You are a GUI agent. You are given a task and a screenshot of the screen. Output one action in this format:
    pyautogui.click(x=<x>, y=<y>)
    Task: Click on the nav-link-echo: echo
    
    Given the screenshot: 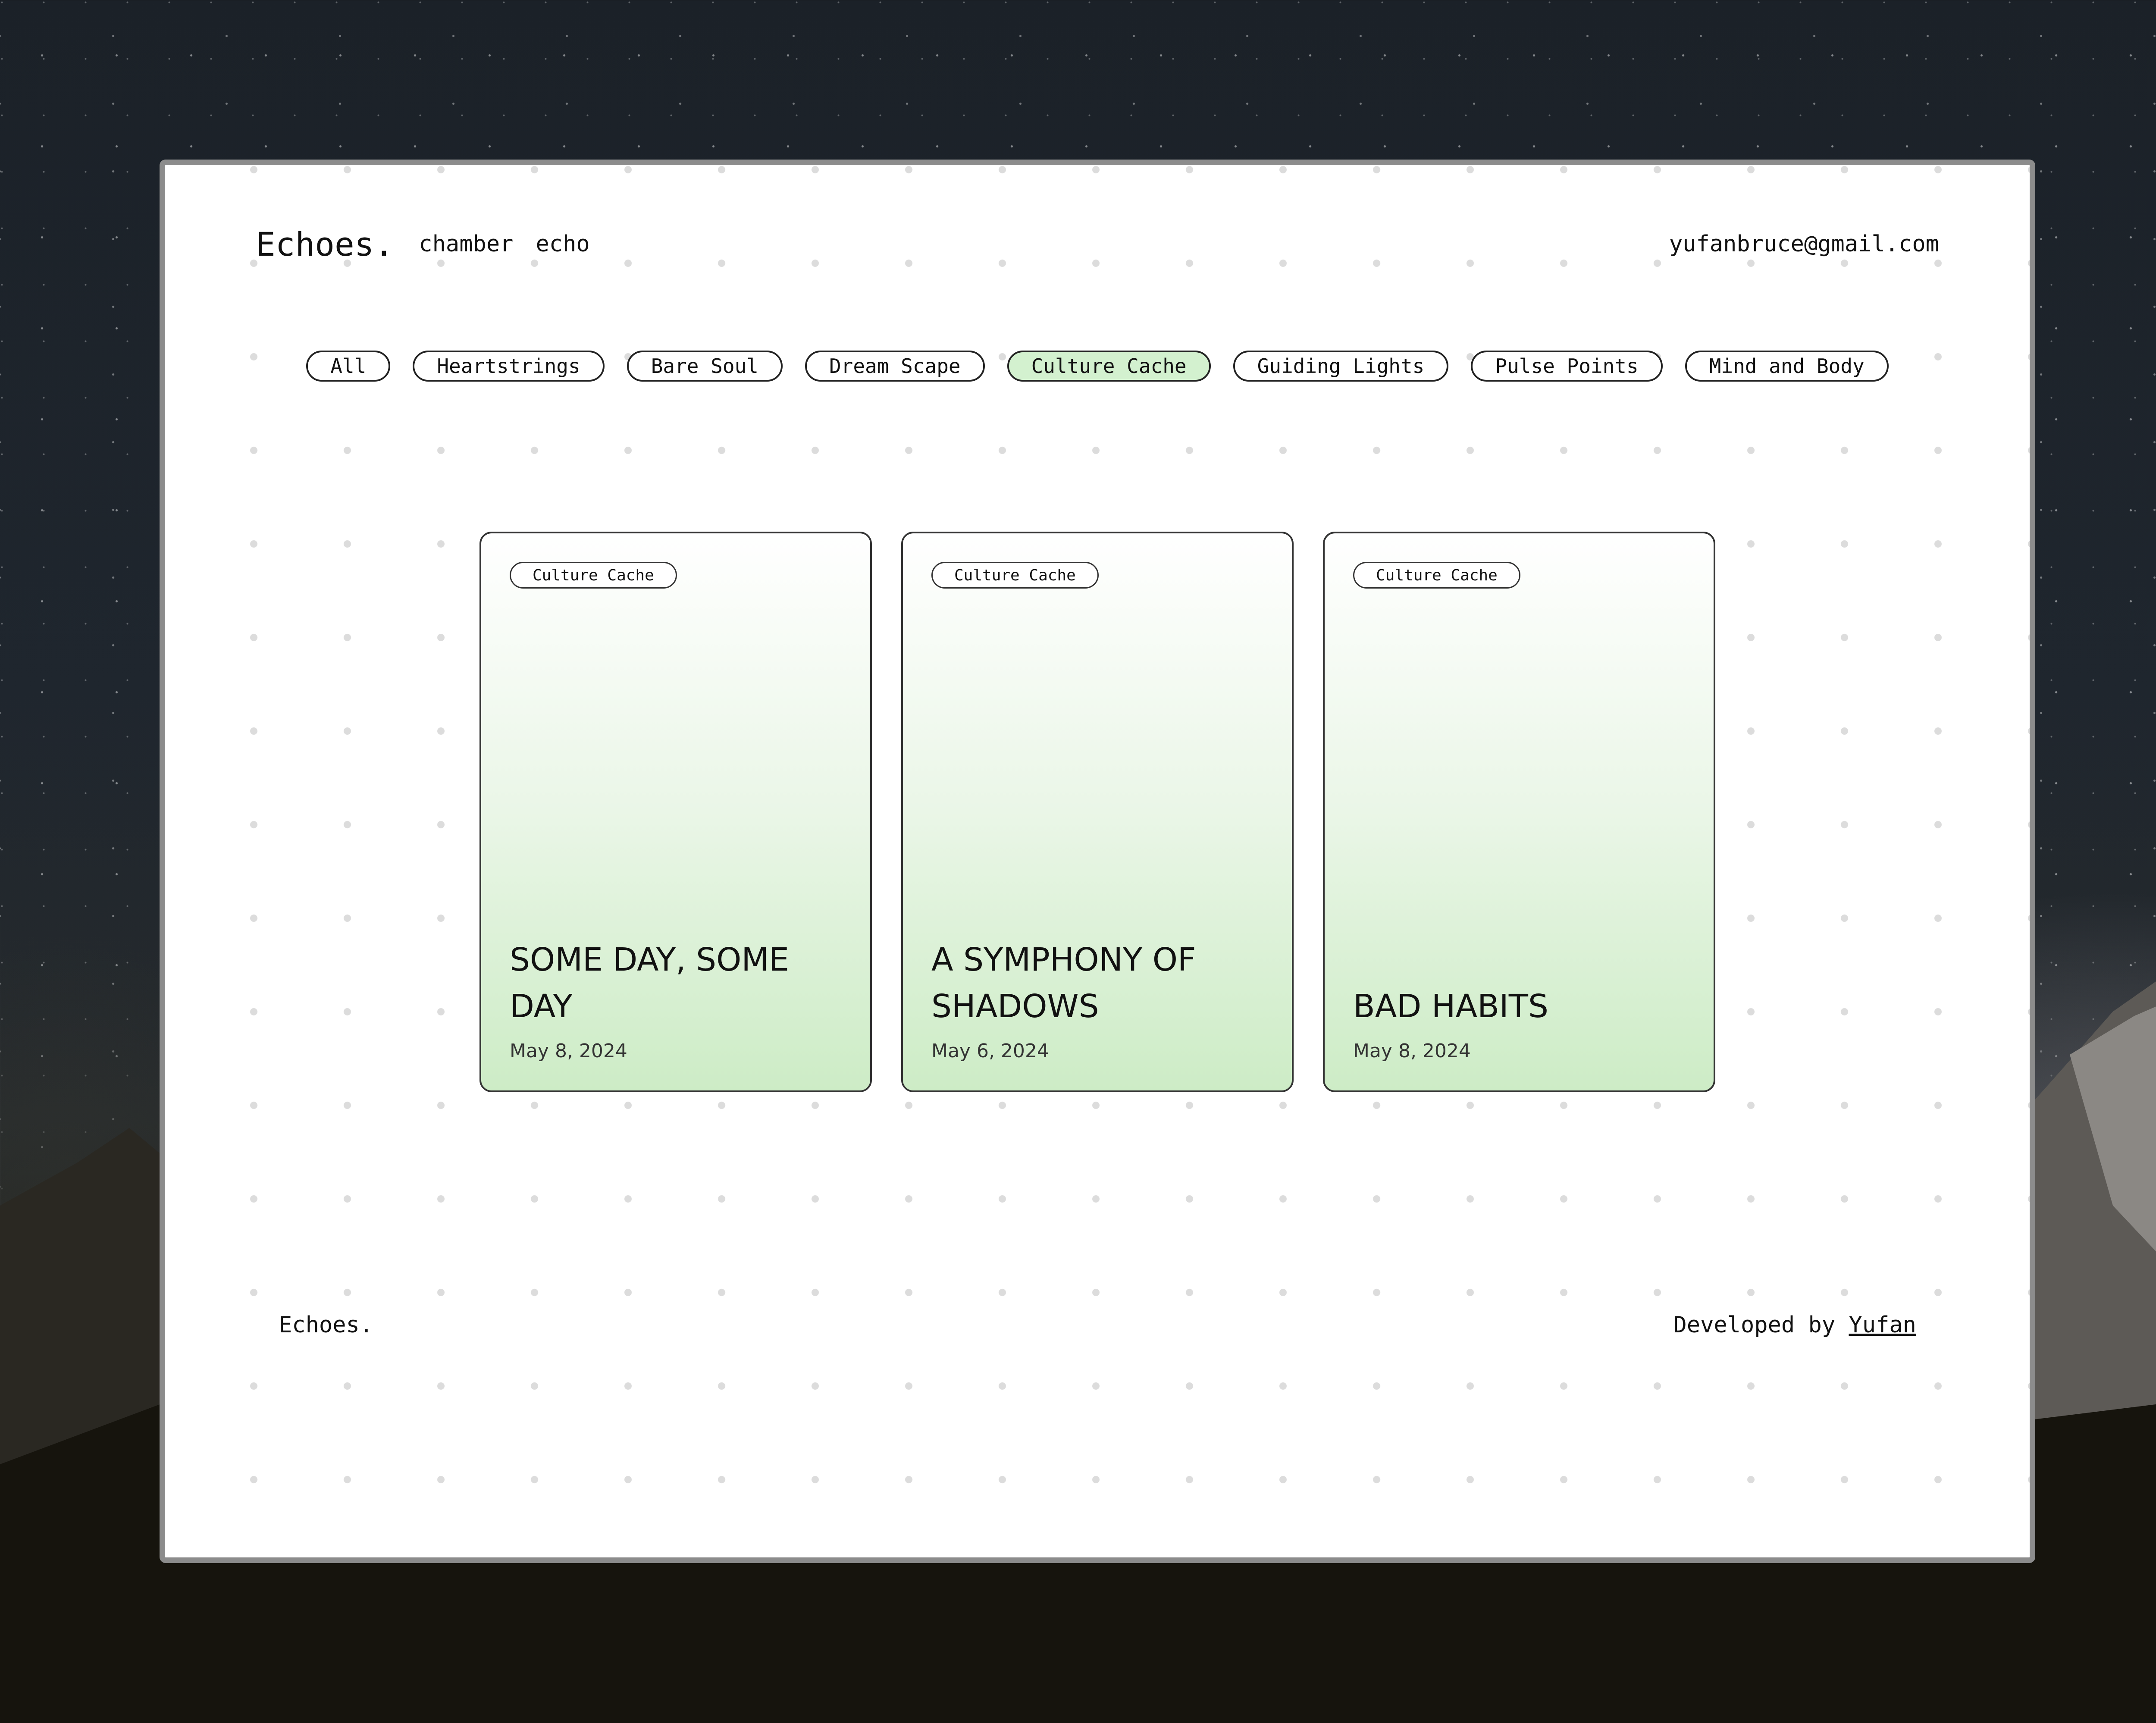 What is the action you would take?
    pyautogui.click(x=562, y=244)
    